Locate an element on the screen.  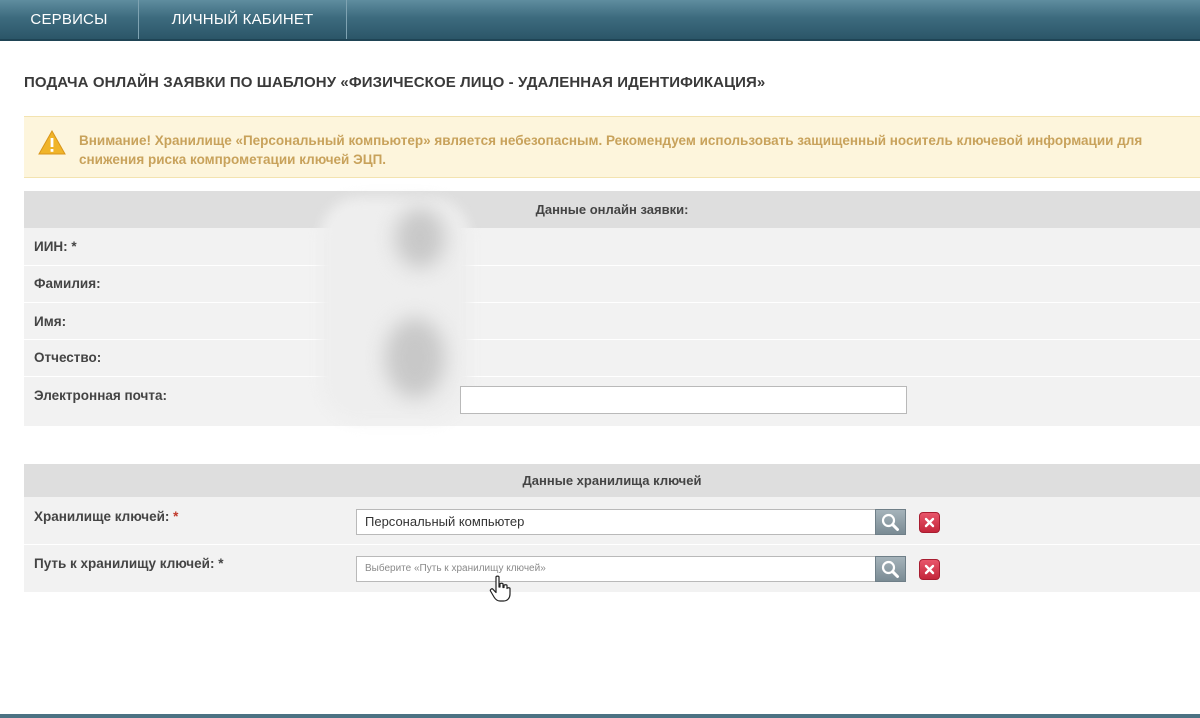
warning-triangle-icon is located at coordinates (52, 142).